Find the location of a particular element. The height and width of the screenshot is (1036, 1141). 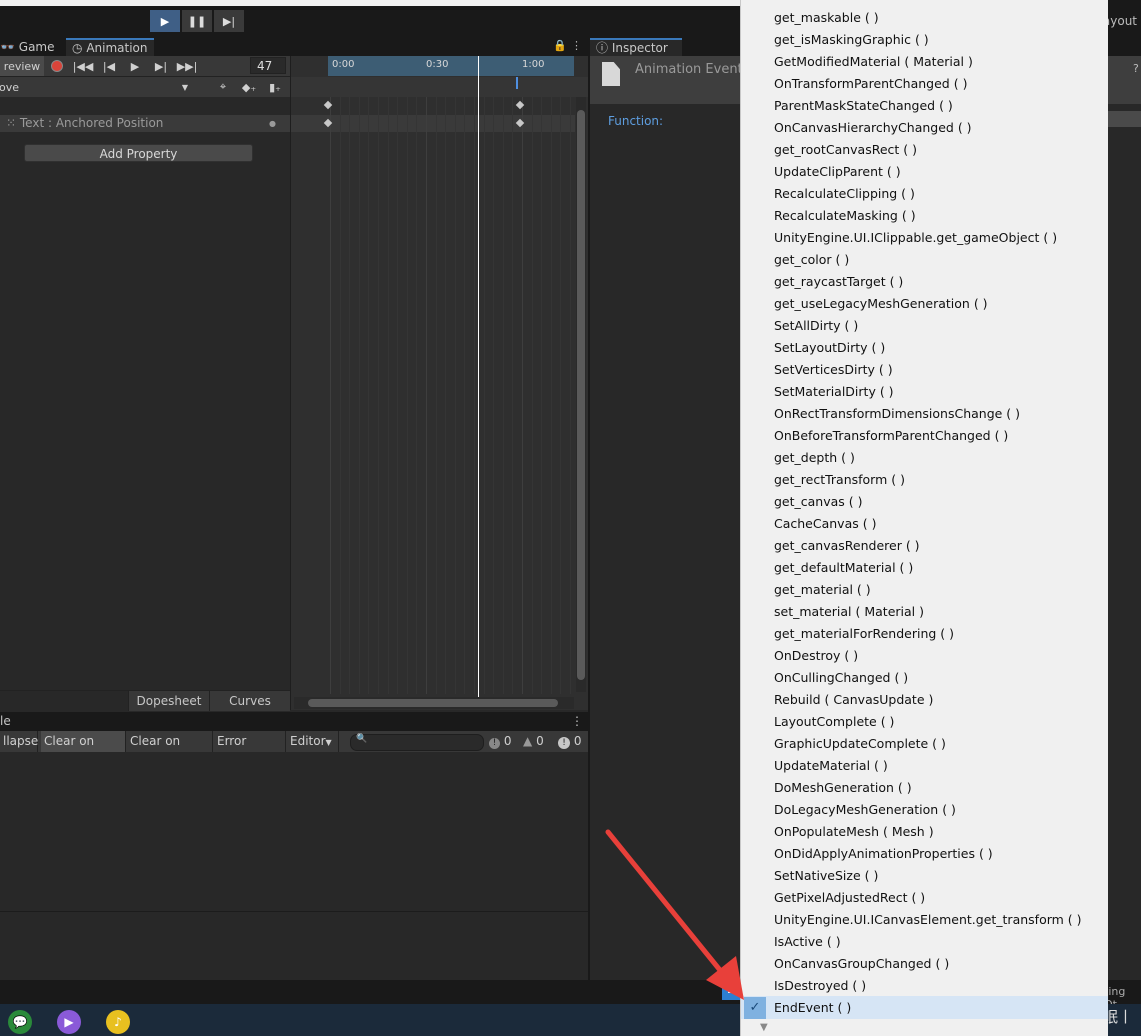

music-app-icon: ♪ is located at coordinates (118, 1022).